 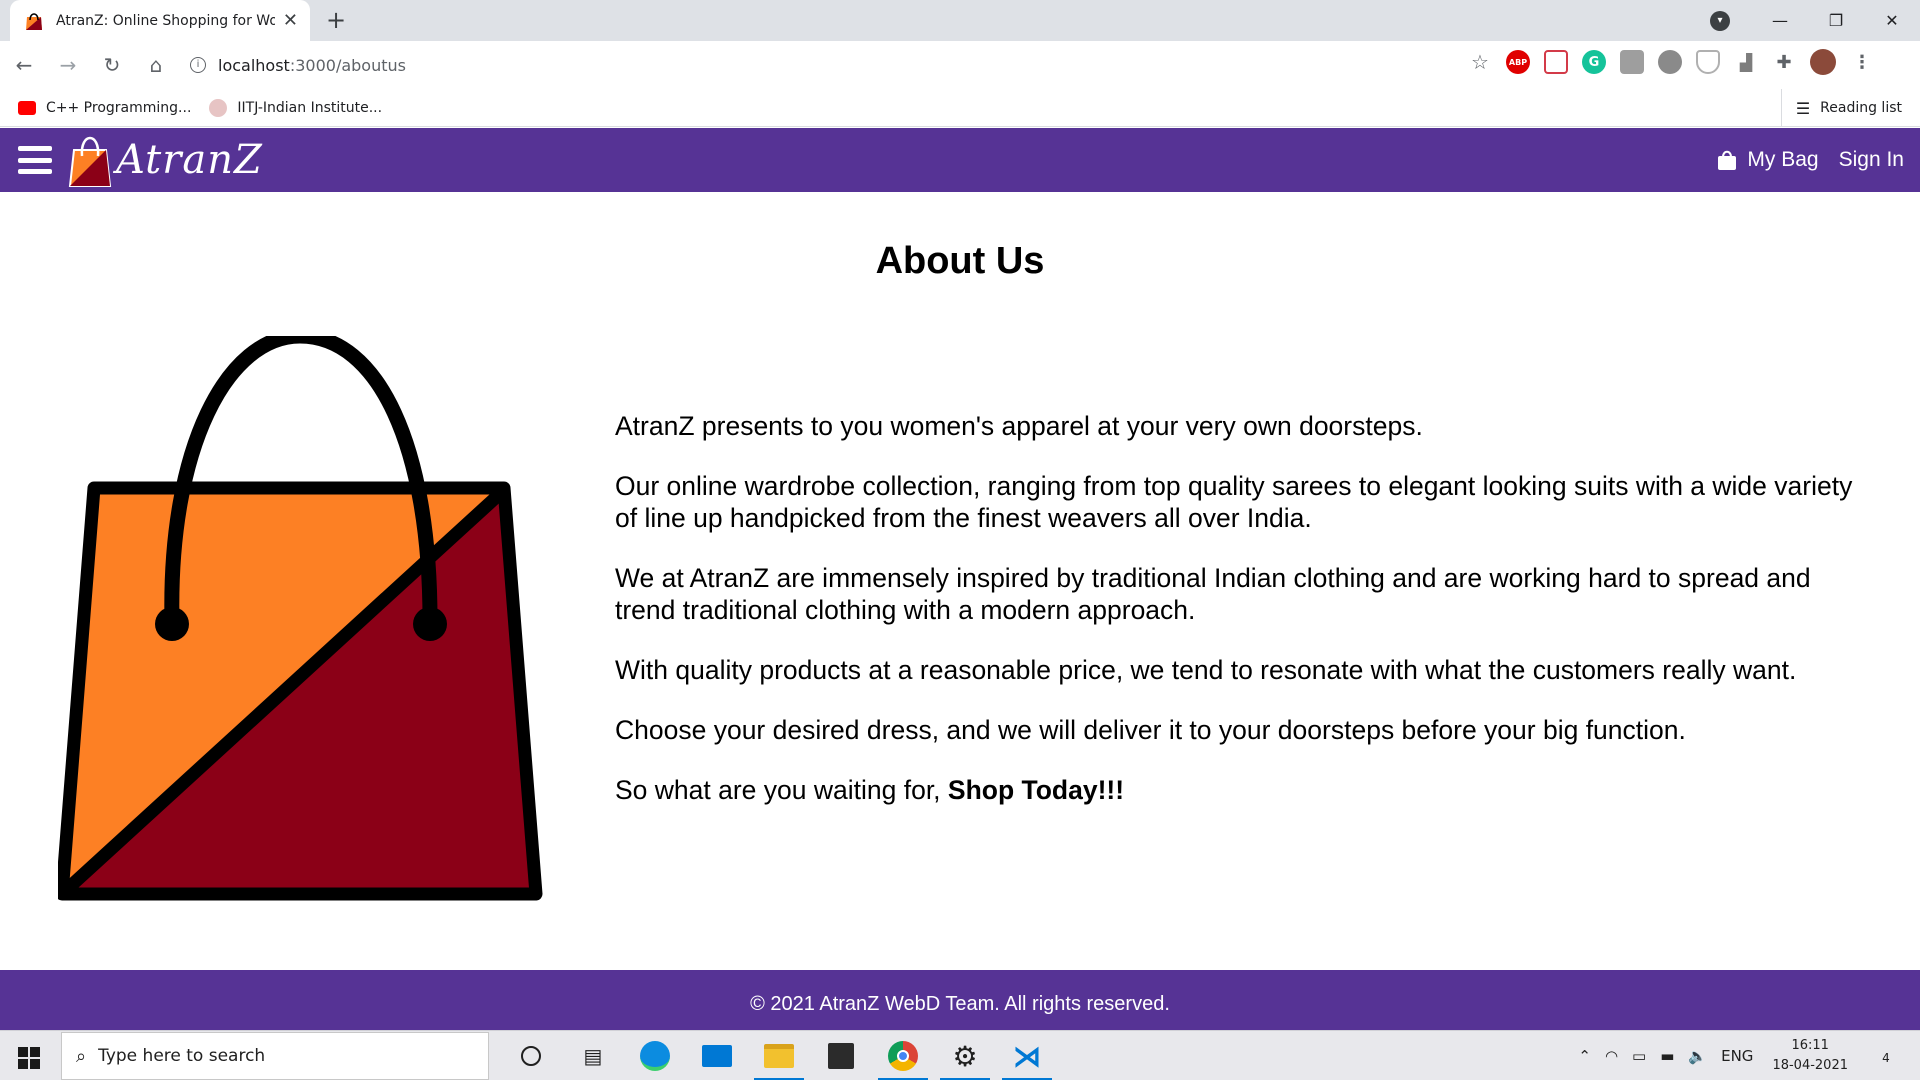 What do you see at coordinates (275, 1056) in the screenshot?
I see `taskbar-search-box: ⌕ Type here to search` at bounding box center [275, 1056].